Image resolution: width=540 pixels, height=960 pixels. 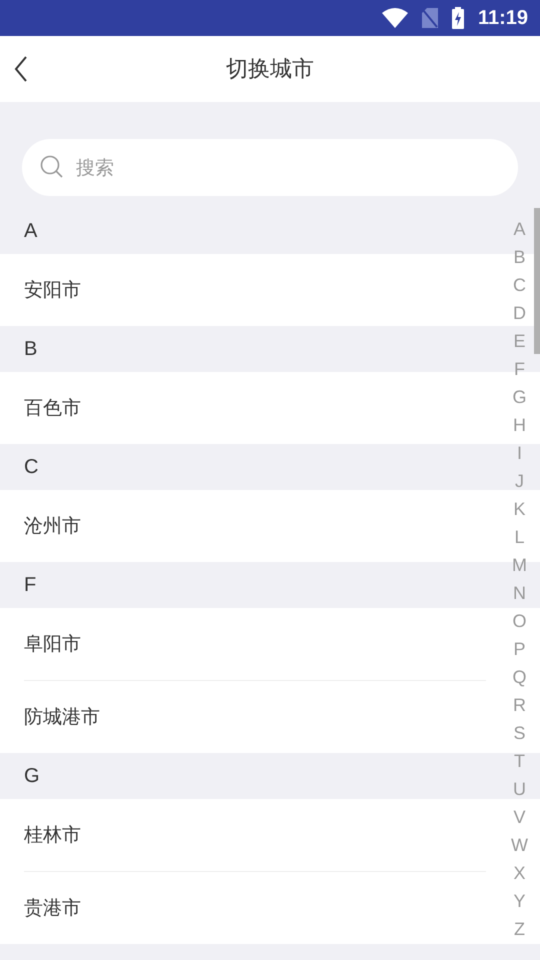 I want to click on index-letter: Z, so click(x=519, y=929).